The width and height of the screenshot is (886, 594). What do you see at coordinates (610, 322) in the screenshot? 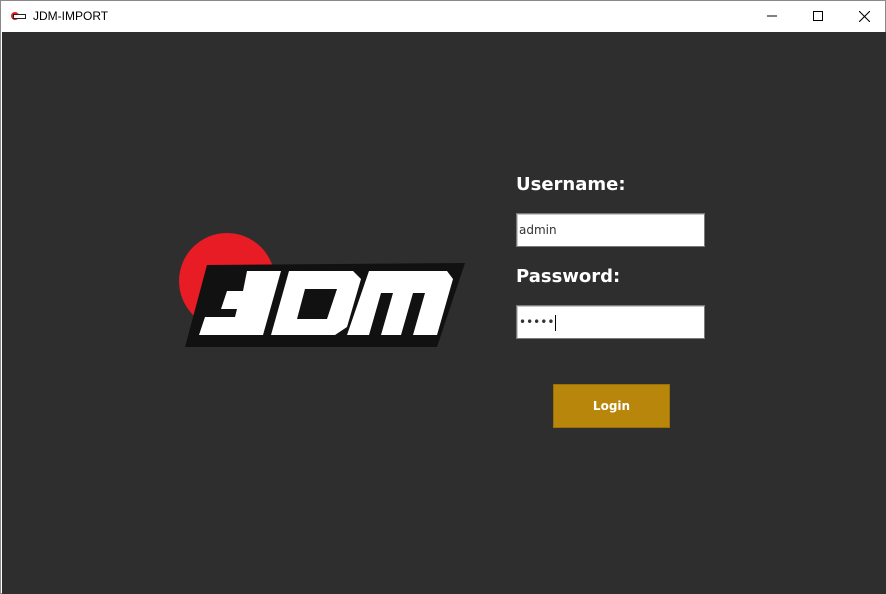
I see `password-input: •••••` at bounding box center [610, 322].